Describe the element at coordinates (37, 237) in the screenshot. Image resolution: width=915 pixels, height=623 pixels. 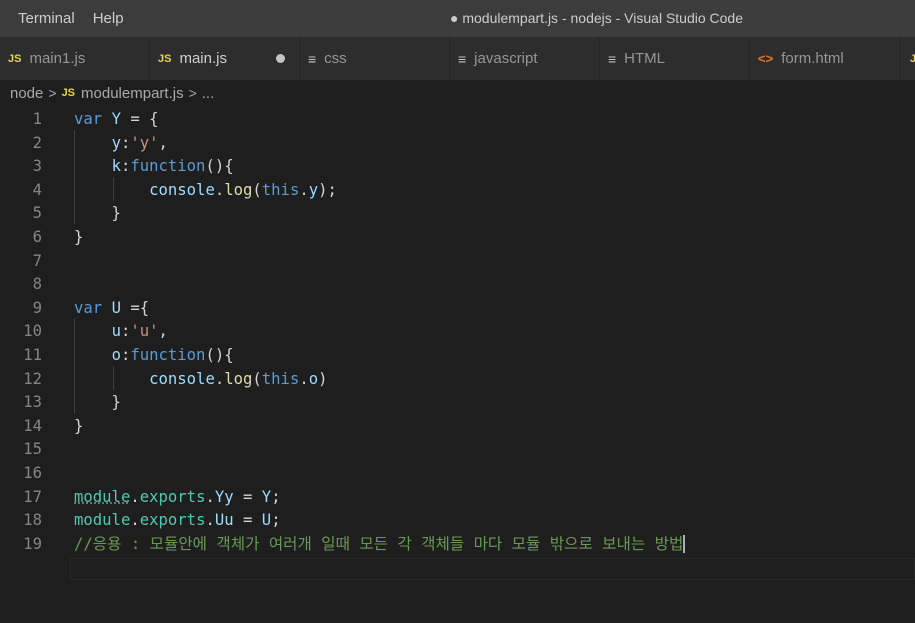
I see `line-number: 6` at that location.